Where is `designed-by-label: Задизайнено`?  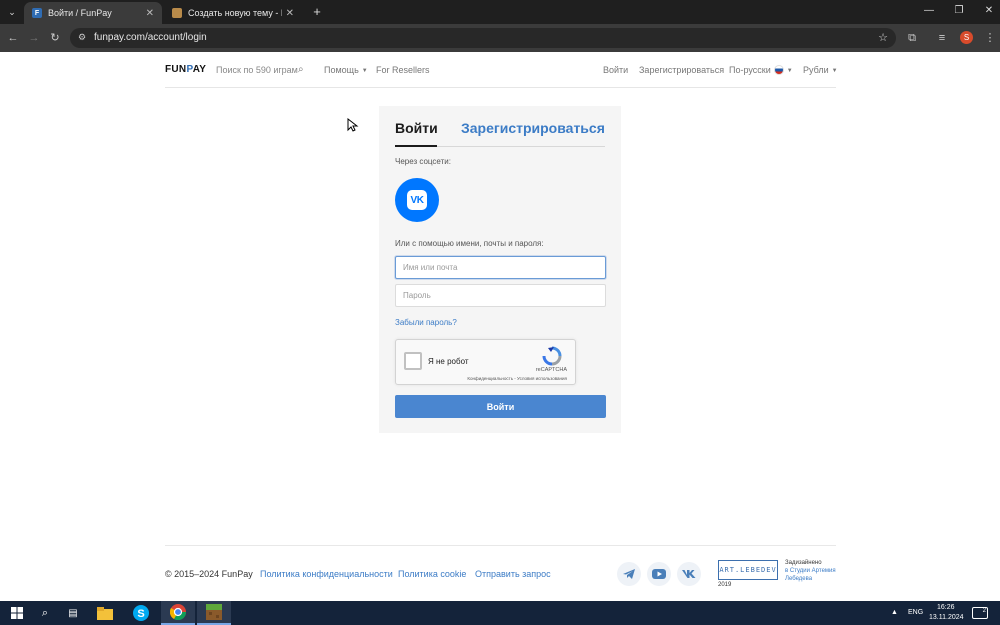
designed-by-label: Задизайнено is located at coordinates (803, 563).